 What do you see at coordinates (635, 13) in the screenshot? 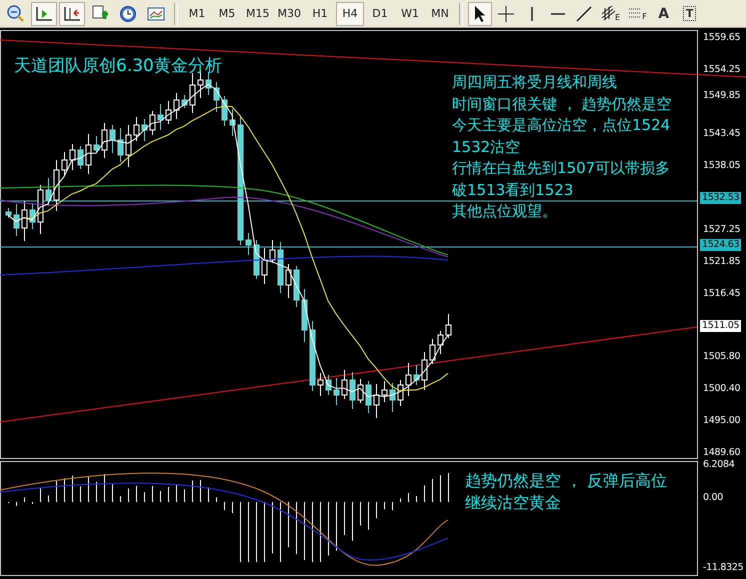
I see `dotted-lines-icon` at bounding box center [635, 13].